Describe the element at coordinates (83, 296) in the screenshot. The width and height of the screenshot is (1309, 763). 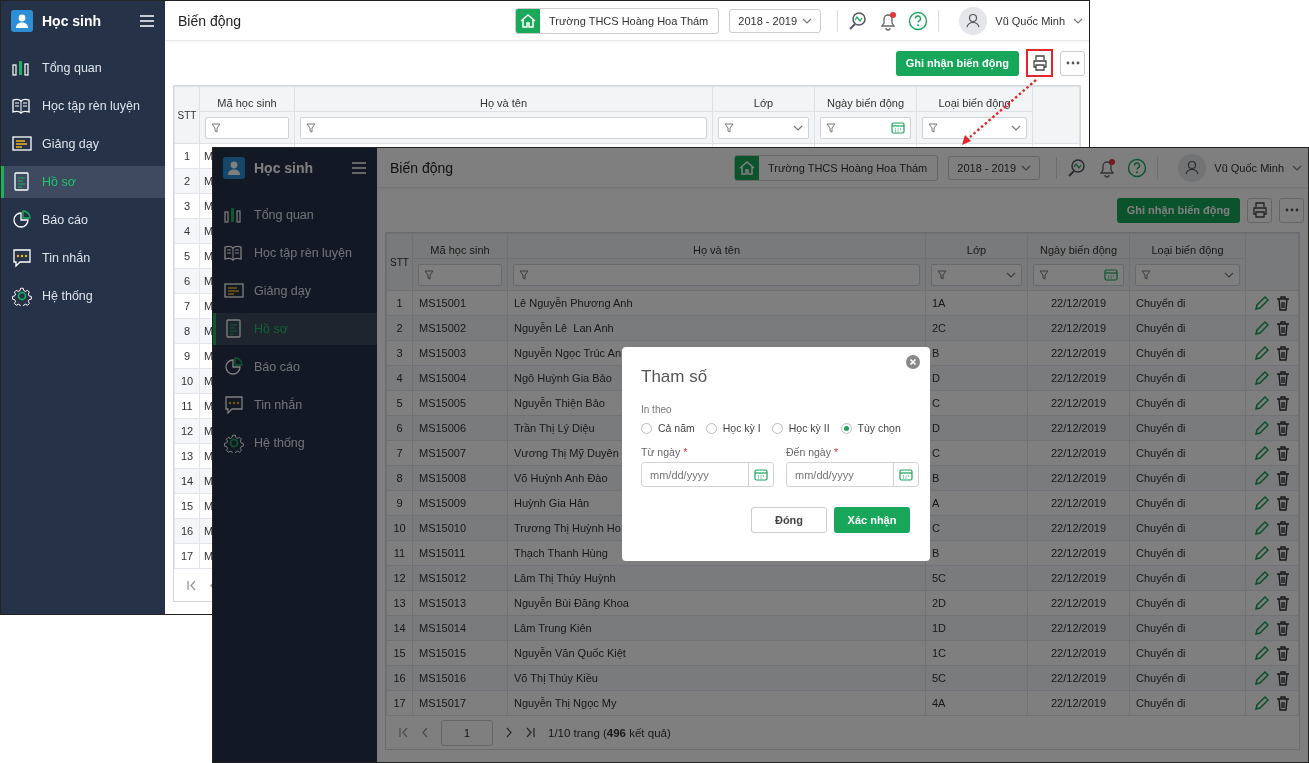
I see `sidebar-item: Hệ thống` at that location.